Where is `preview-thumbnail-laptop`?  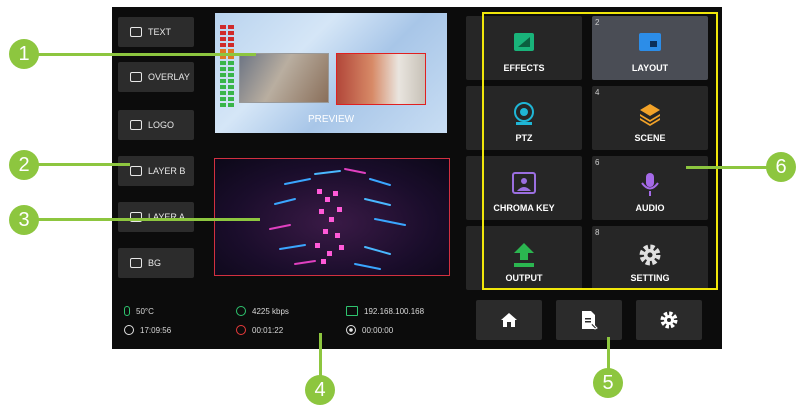 preview-thumbnail-laptop is located at coordinates (284, 78).